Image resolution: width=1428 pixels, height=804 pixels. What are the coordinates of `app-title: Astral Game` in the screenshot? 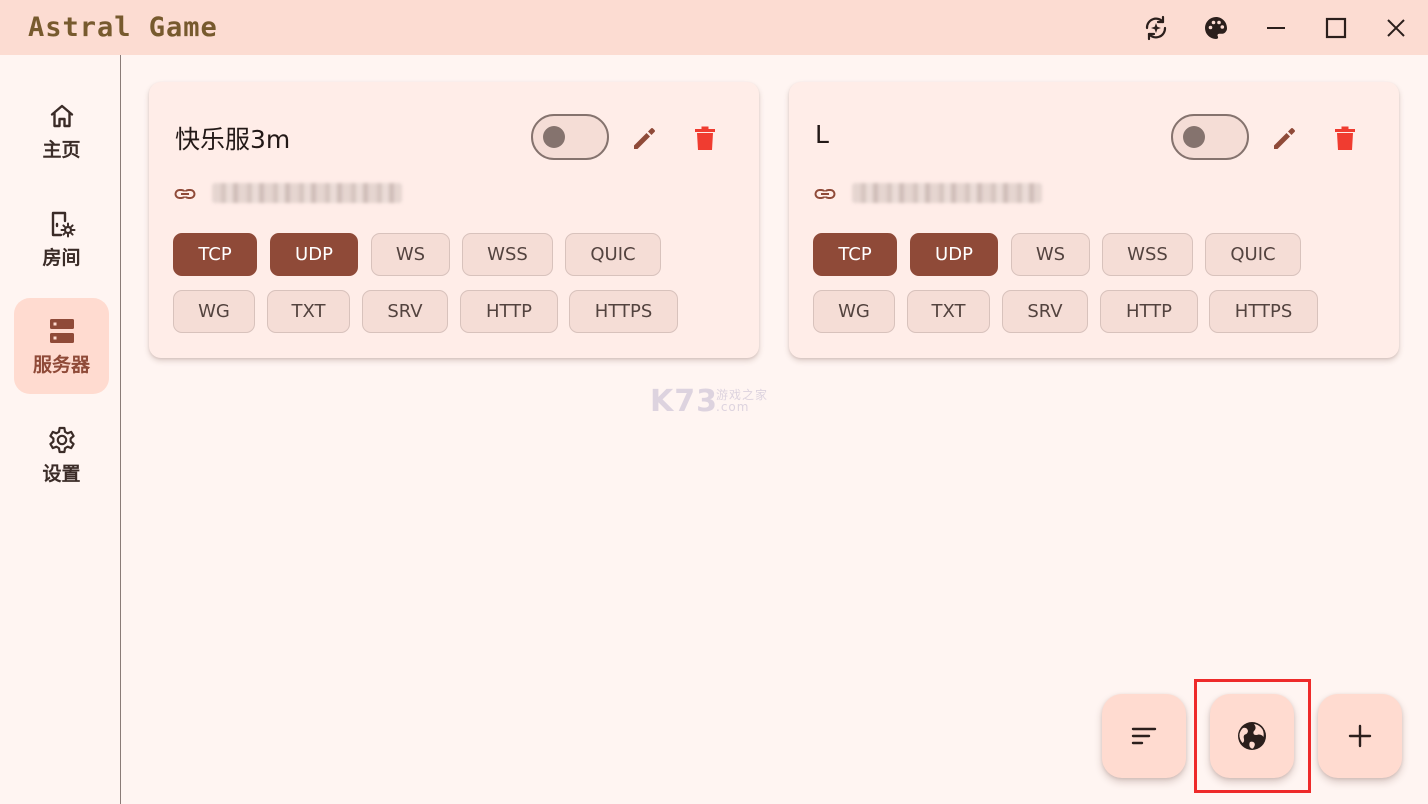 It's located at (123, 27).